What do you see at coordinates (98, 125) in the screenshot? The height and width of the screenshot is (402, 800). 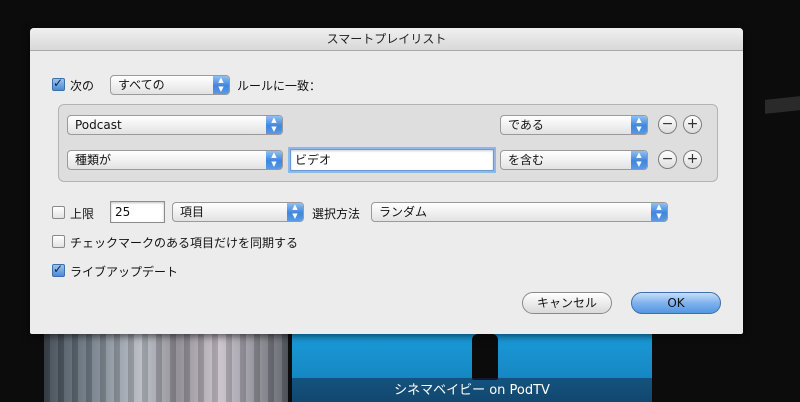 I see `rule-1-field-value: Podcast` at bounding box center [98, 125].